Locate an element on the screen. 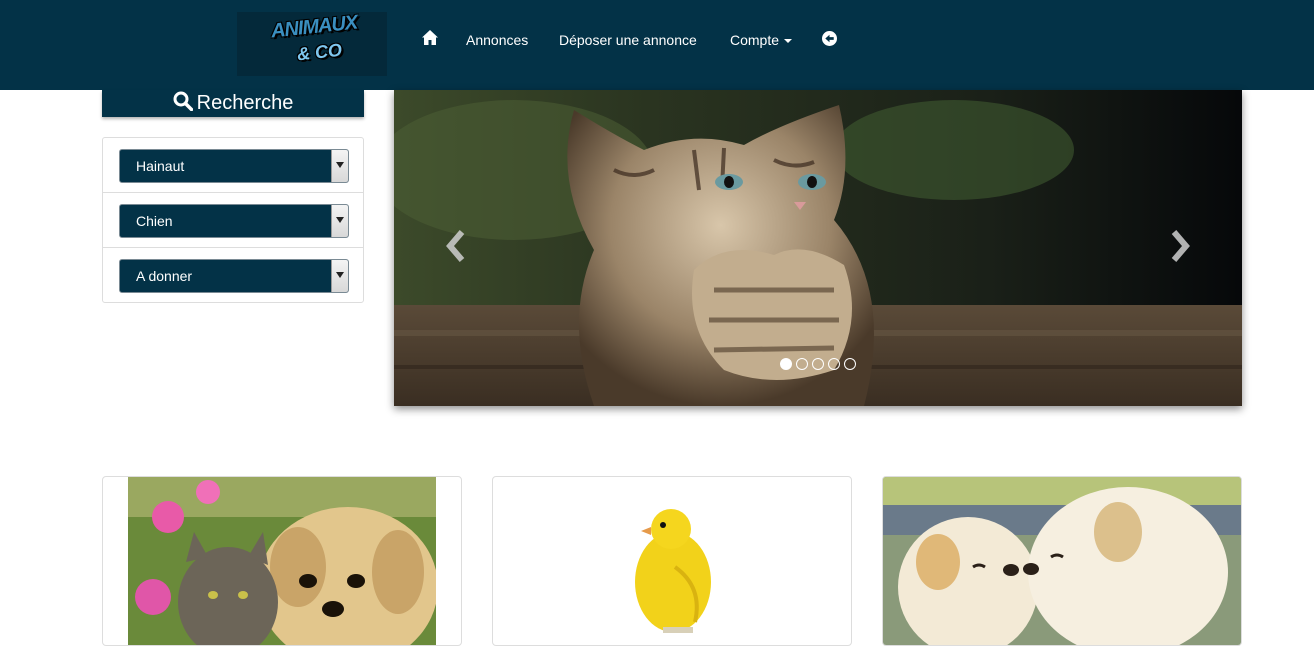 Image resolution: width=1314 pixels, height=646 pixels. carousel-prev-button is located at coordinates (456, 248).